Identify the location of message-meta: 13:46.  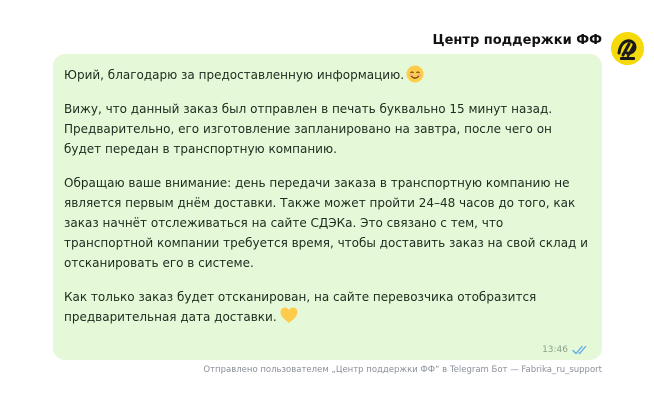
(566, 350).